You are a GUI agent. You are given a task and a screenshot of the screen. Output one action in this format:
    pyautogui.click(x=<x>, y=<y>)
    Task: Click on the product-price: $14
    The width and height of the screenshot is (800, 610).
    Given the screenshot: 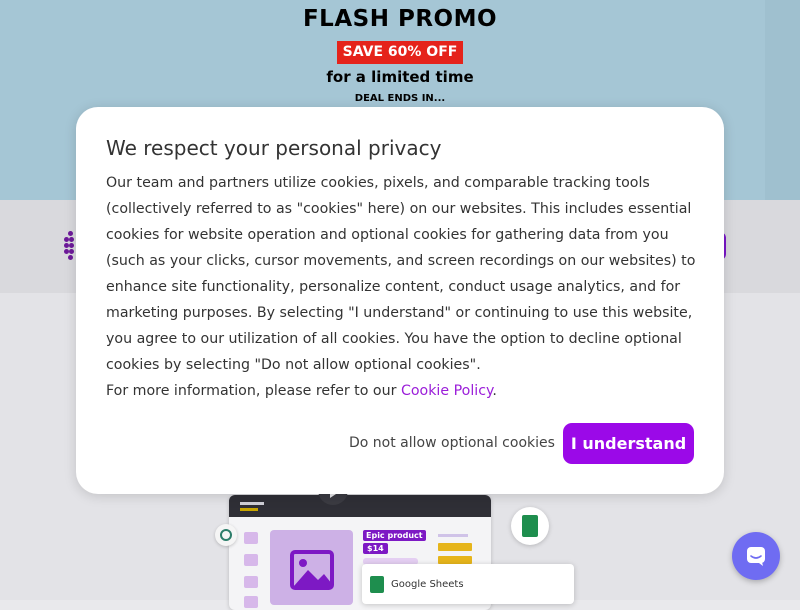 What is the action you would take?
    pyautogui.click(x=375, y=548)
    